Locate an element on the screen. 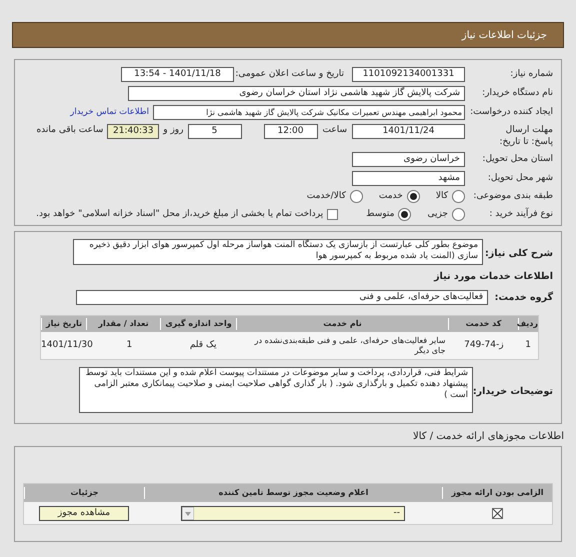 This screenshot has width=576, height=557. field-value: محمود ابراهیمی مهندس تعمیرات مکانیک شرکت پالایش گاز شهید هاشمی نژا is located at coordinates (309, 112).